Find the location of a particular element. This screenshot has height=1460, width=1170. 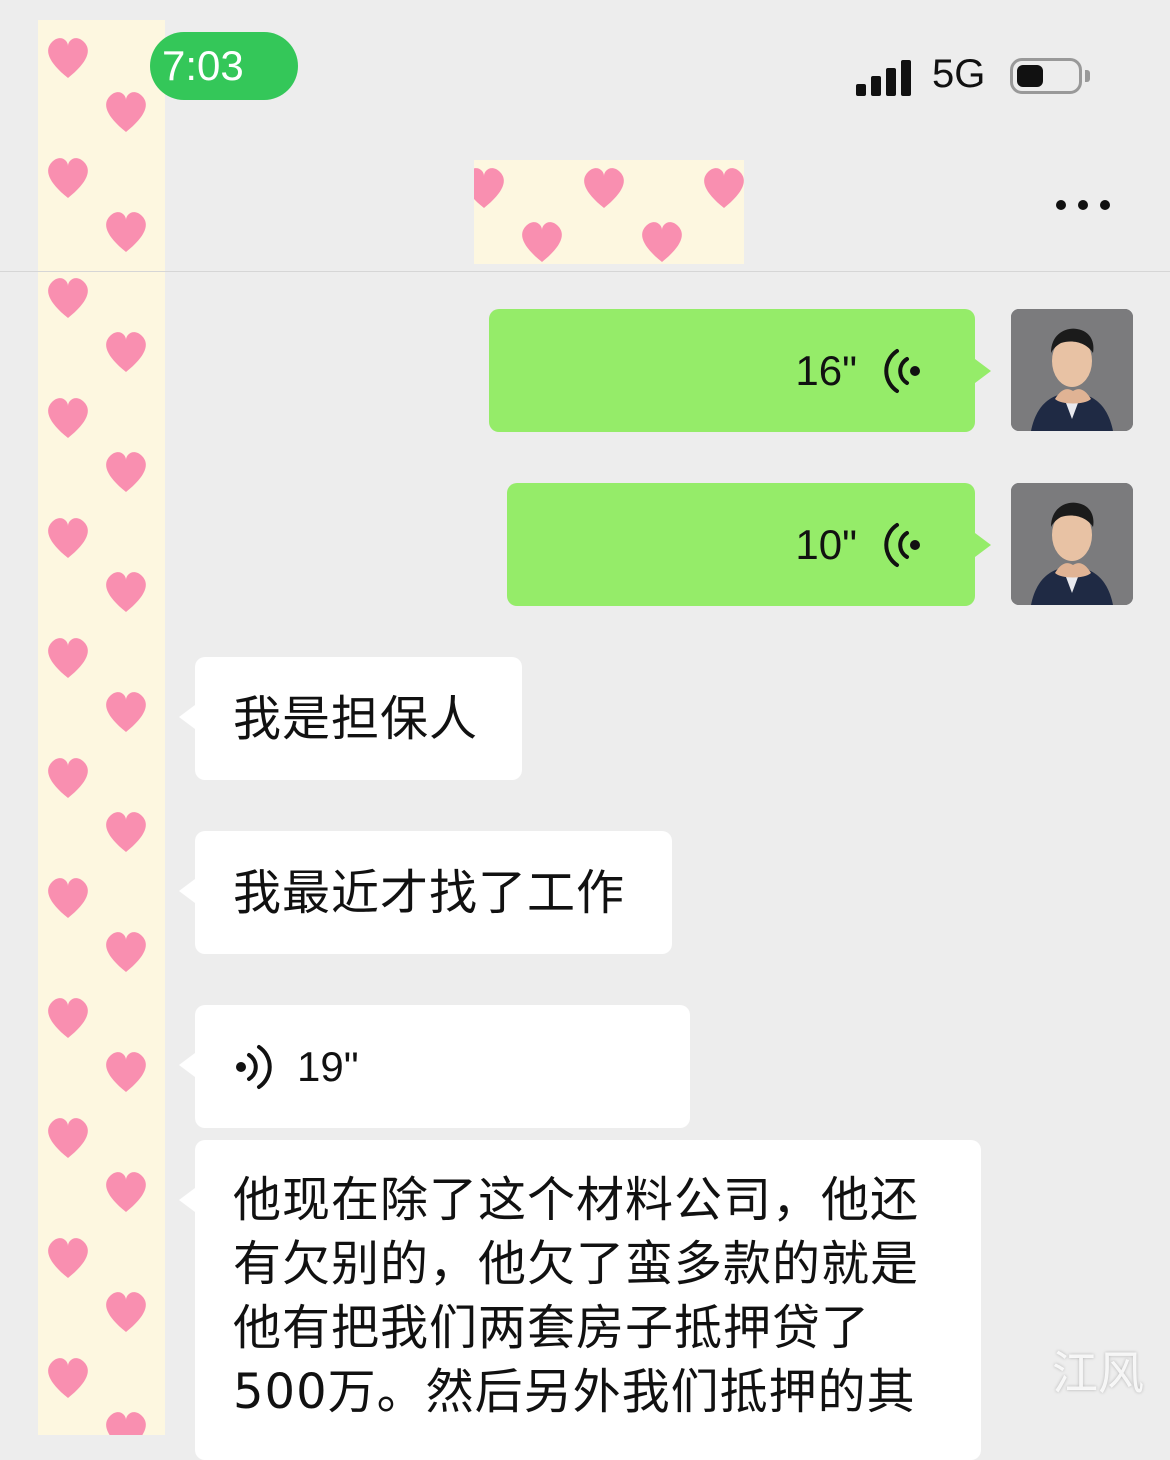

battery-level is located at coordinates (1030, 76).